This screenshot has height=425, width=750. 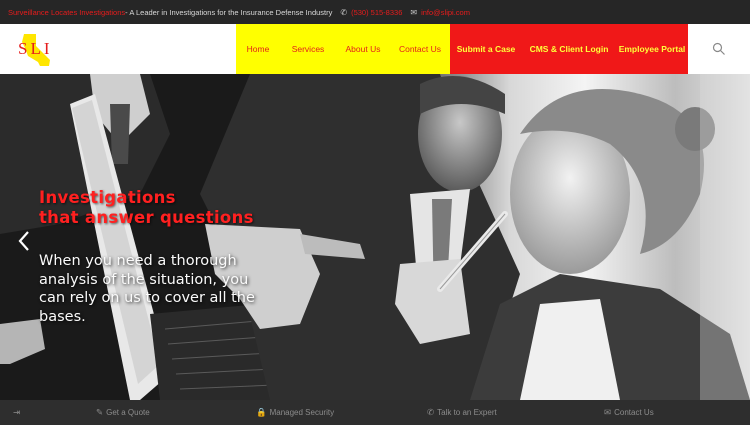 What do you see at coordinates (719, 49) in the screenshot?
I see `search-icon` at bounding box center [719, 49].